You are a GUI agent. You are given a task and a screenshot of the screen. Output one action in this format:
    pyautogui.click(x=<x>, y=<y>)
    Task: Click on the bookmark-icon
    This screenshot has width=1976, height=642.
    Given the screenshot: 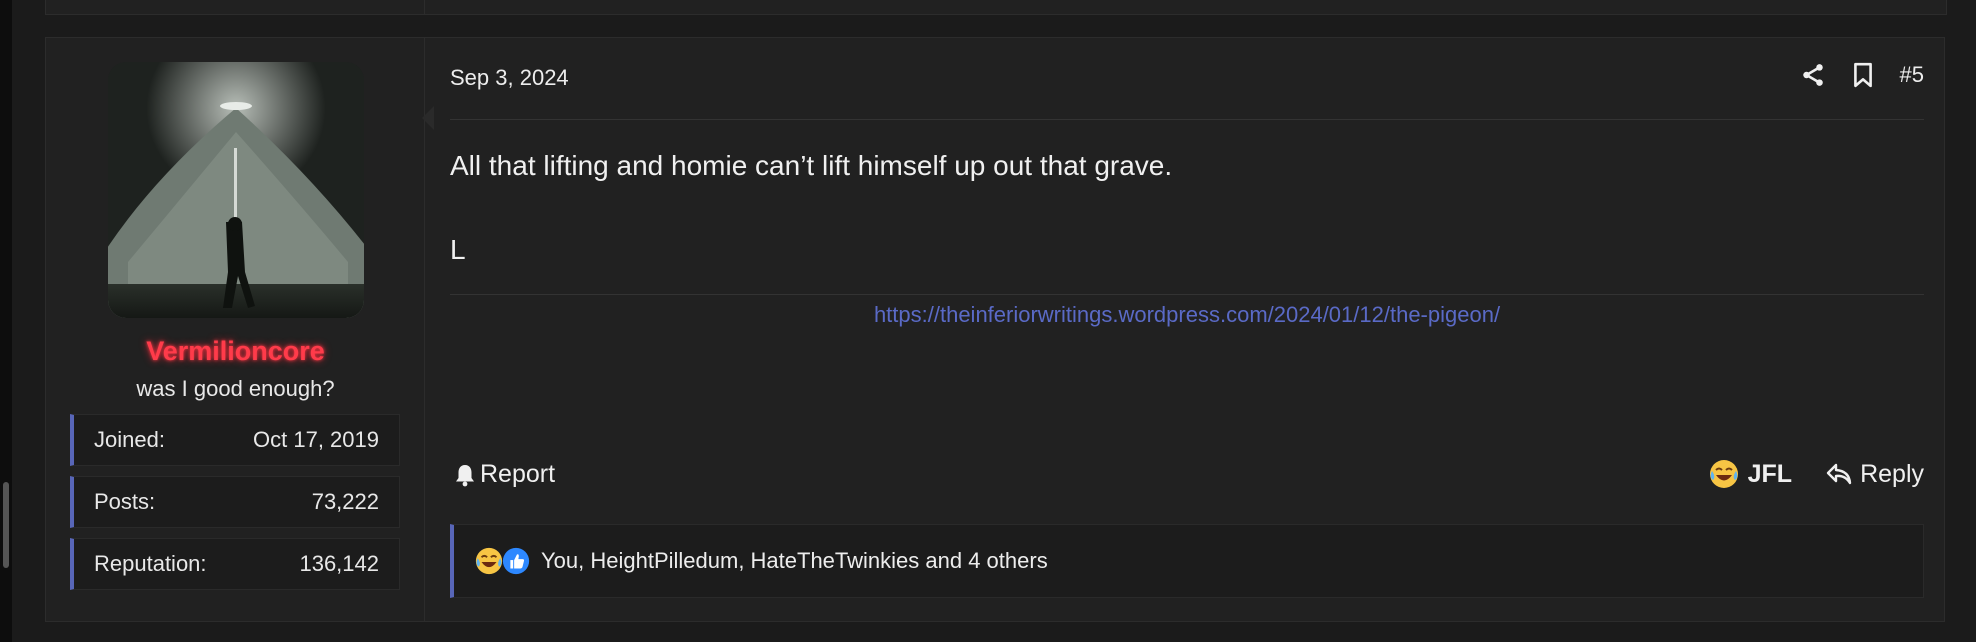 What is the action you would take?
    pyautogui.click(x=1863, y=75)
    